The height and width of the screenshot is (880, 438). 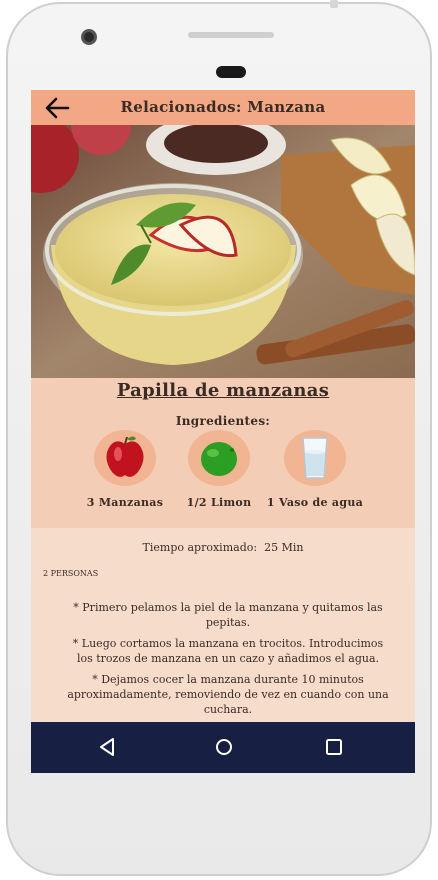 I want to click on power-button, so click(x=334, y=4).